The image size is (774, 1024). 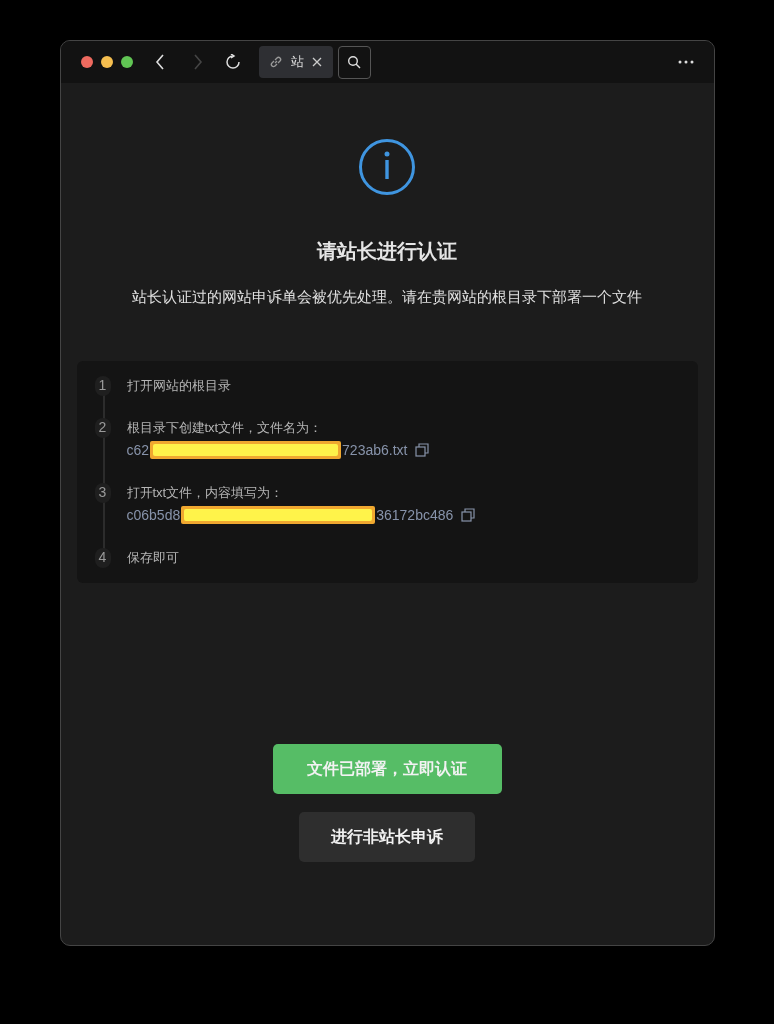 I want to click on step-text: 打开网站的根目录, so click(x=178, y=385).